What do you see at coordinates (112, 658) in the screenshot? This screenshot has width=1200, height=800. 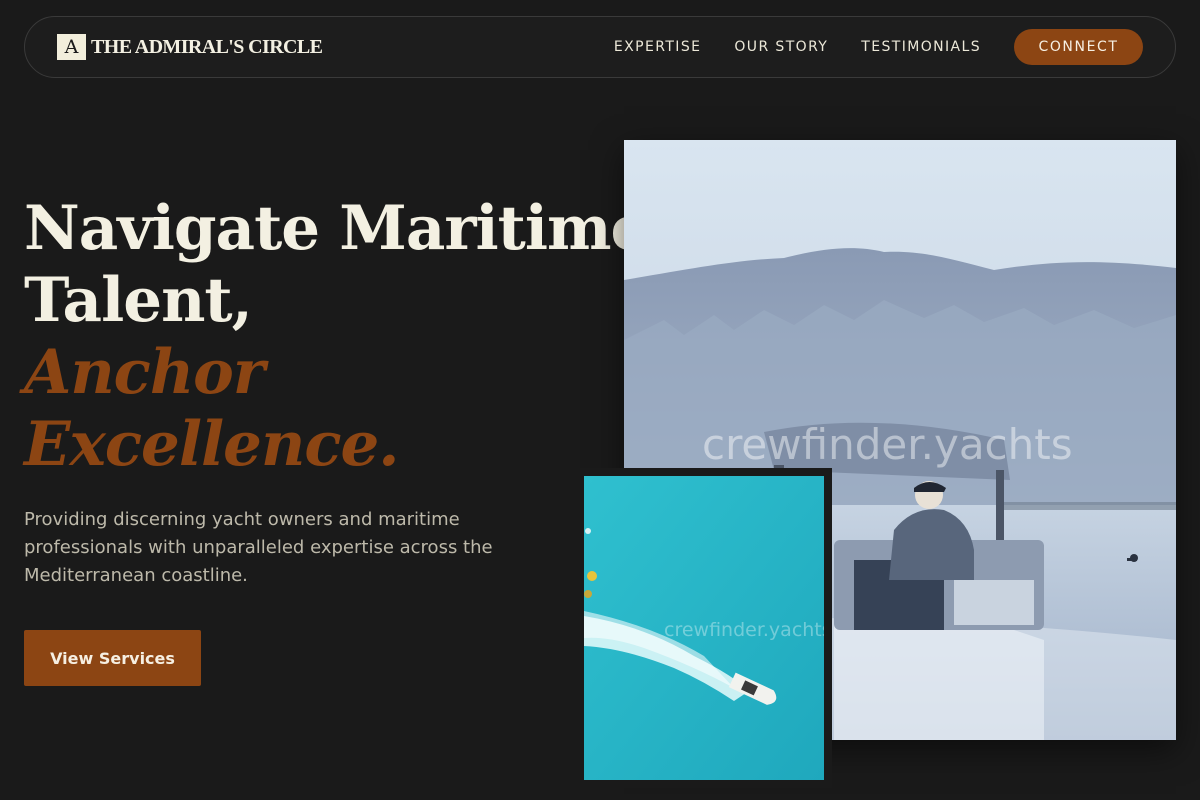 I see `view-services-button: View Services` at bounding box center [112, 658].